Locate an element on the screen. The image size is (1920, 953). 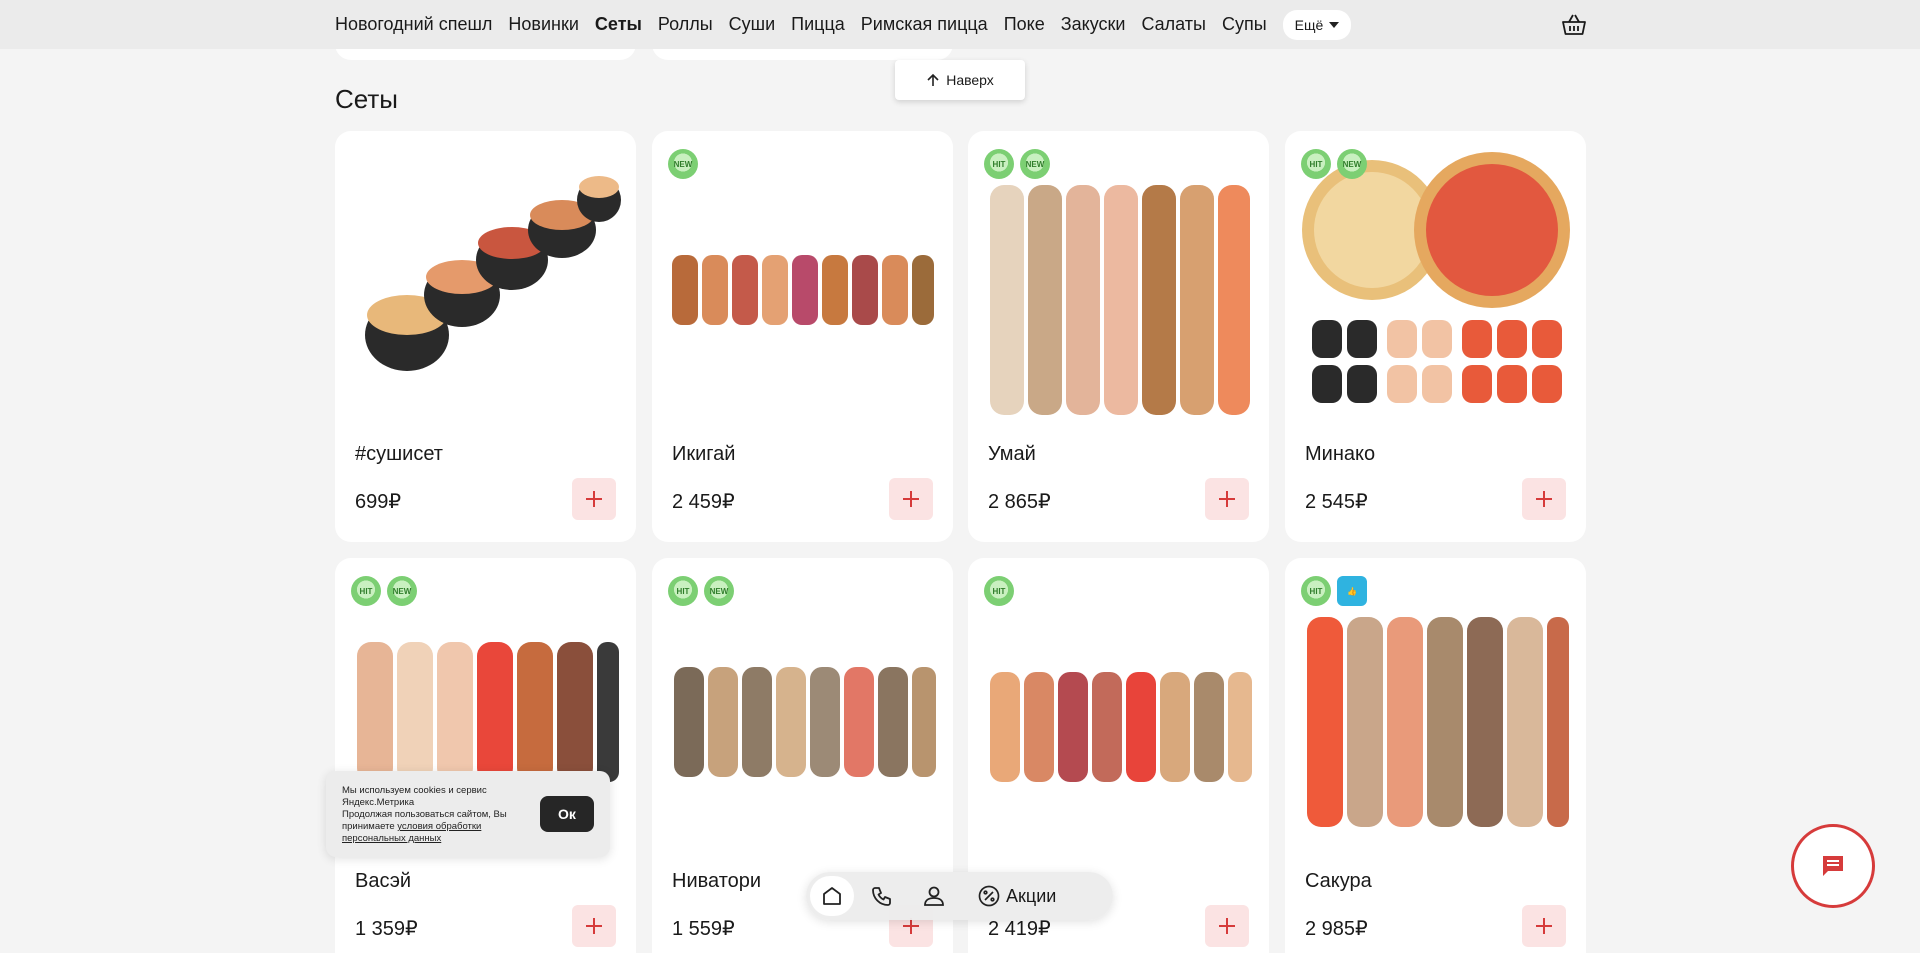
scroll-top-button: Наверх is located at coordinates (960, 80).